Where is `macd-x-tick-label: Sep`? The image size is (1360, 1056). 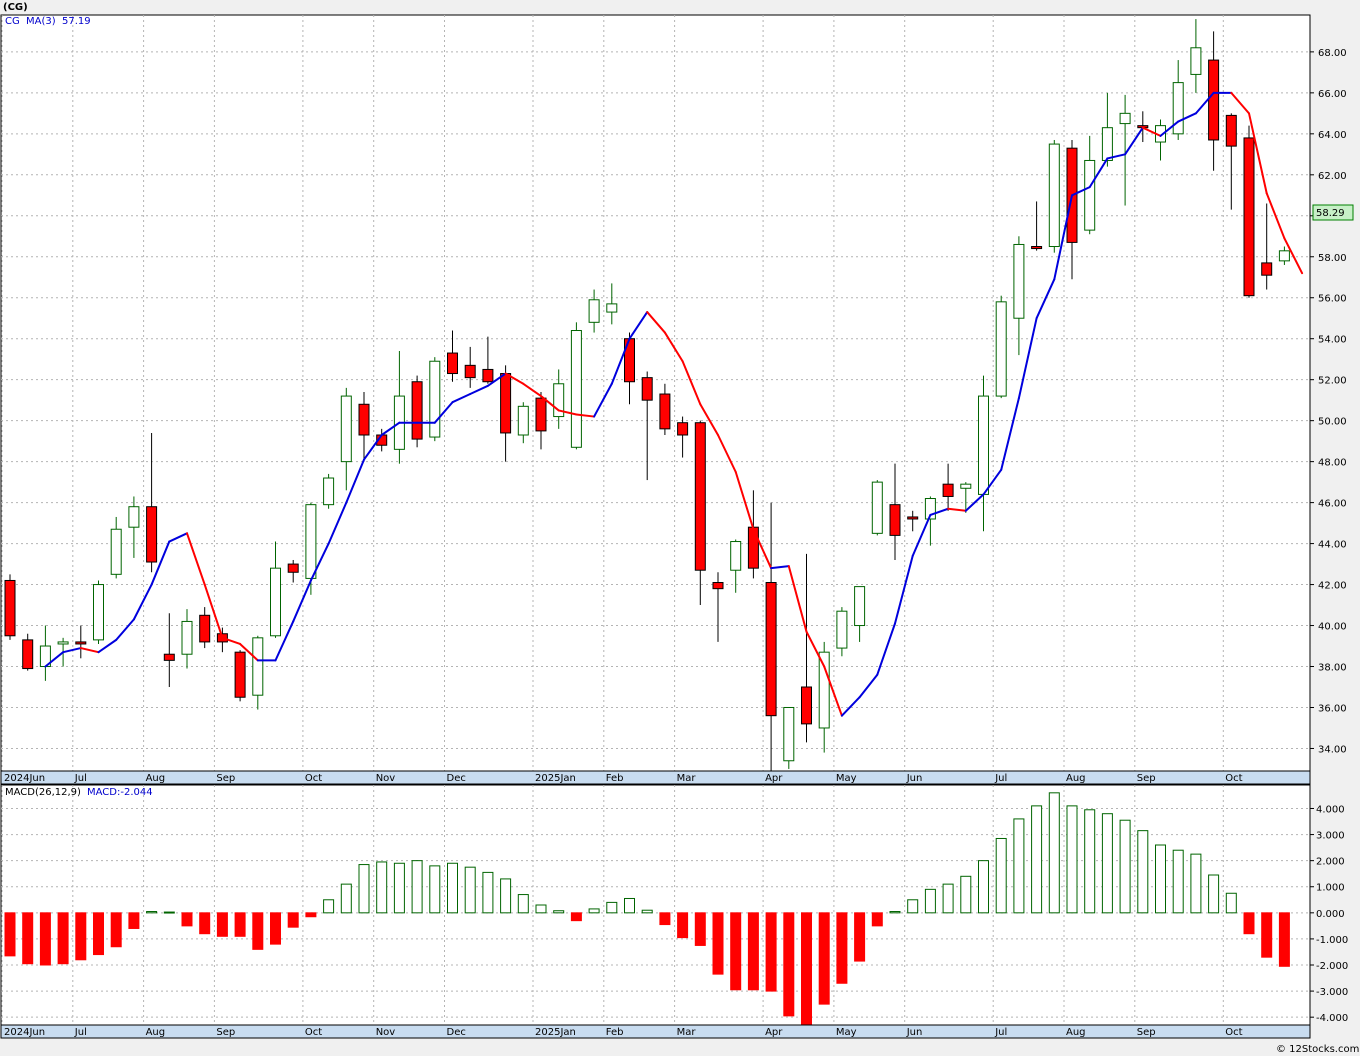 macd-x-tick-label: Sep is located at coordinates (225, 1032).